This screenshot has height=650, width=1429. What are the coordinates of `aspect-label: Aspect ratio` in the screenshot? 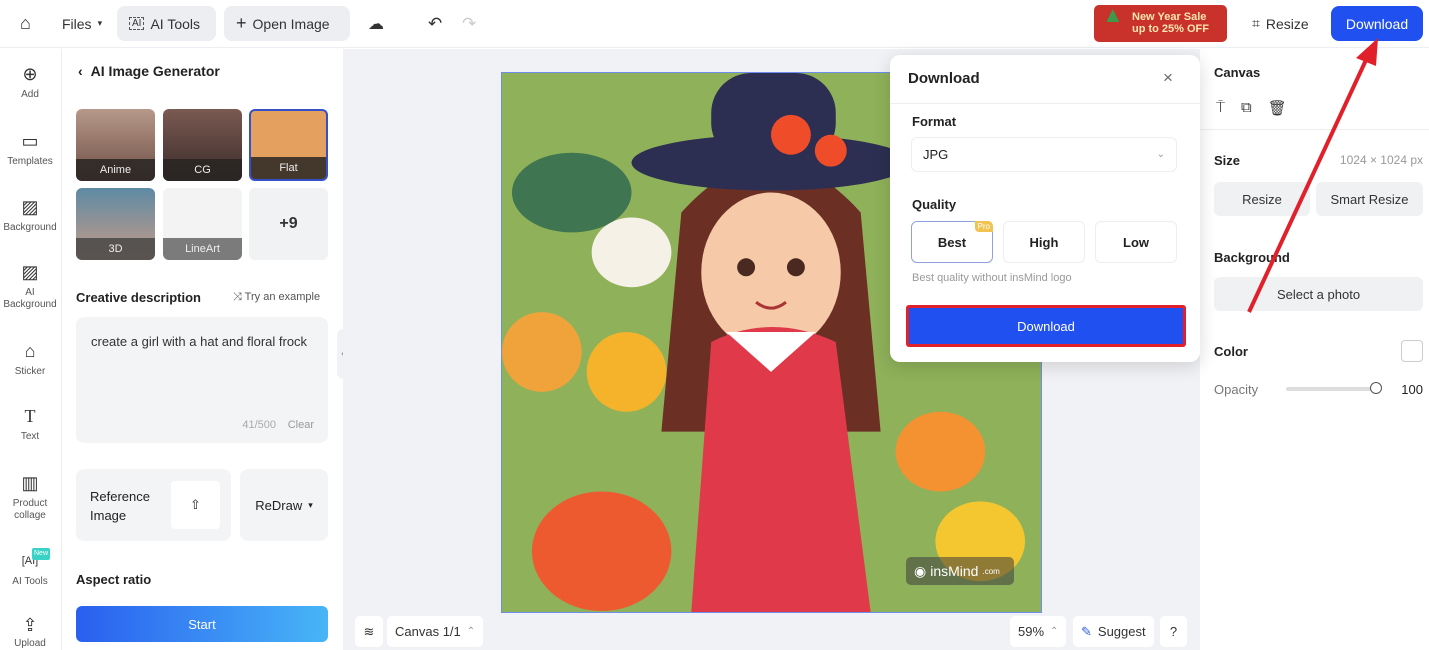 It's located at (114, 579).